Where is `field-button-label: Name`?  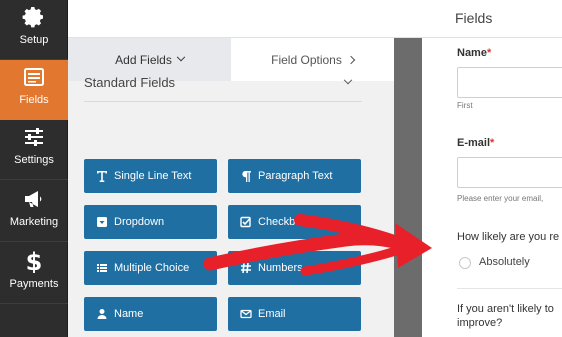
field-button-label: Name is located at coordinates (129, 314).